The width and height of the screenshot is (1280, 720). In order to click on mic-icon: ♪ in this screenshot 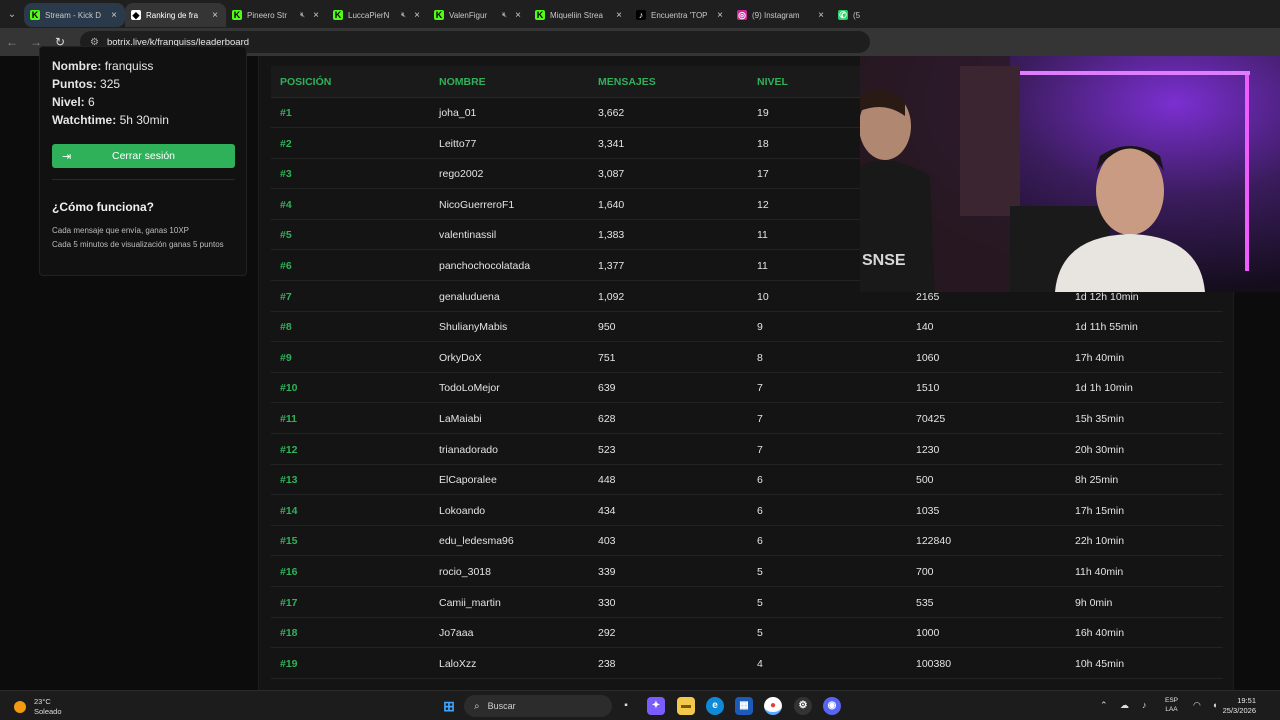, I will do `click(1144, 705)`.